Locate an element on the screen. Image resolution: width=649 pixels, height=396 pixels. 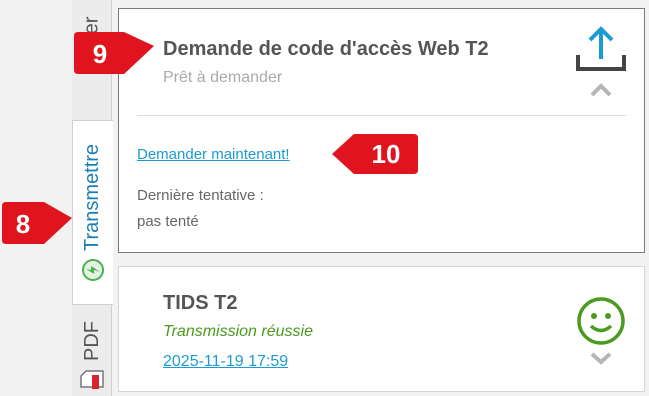
request-now-link: Demander maintenant! is located at coordinates (213, 154).